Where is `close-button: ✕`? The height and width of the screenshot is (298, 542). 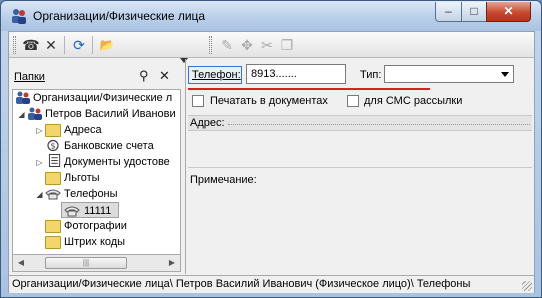
close-button: ✕ is located at coordinates (508, 12).